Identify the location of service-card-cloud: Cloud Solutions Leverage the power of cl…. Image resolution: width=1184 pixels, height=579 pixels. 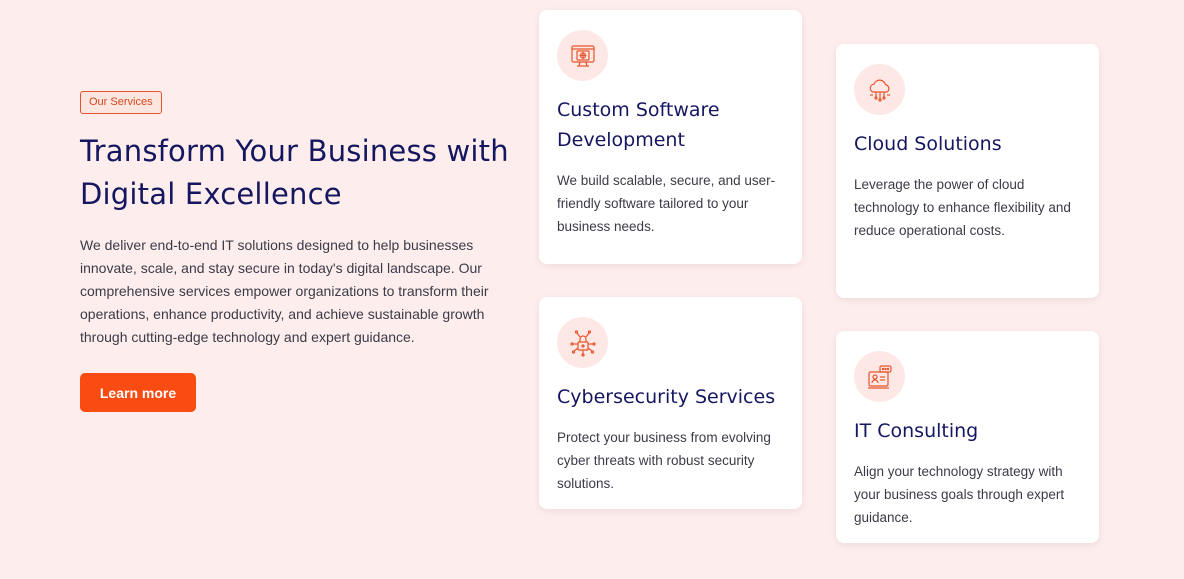
(967, 171).